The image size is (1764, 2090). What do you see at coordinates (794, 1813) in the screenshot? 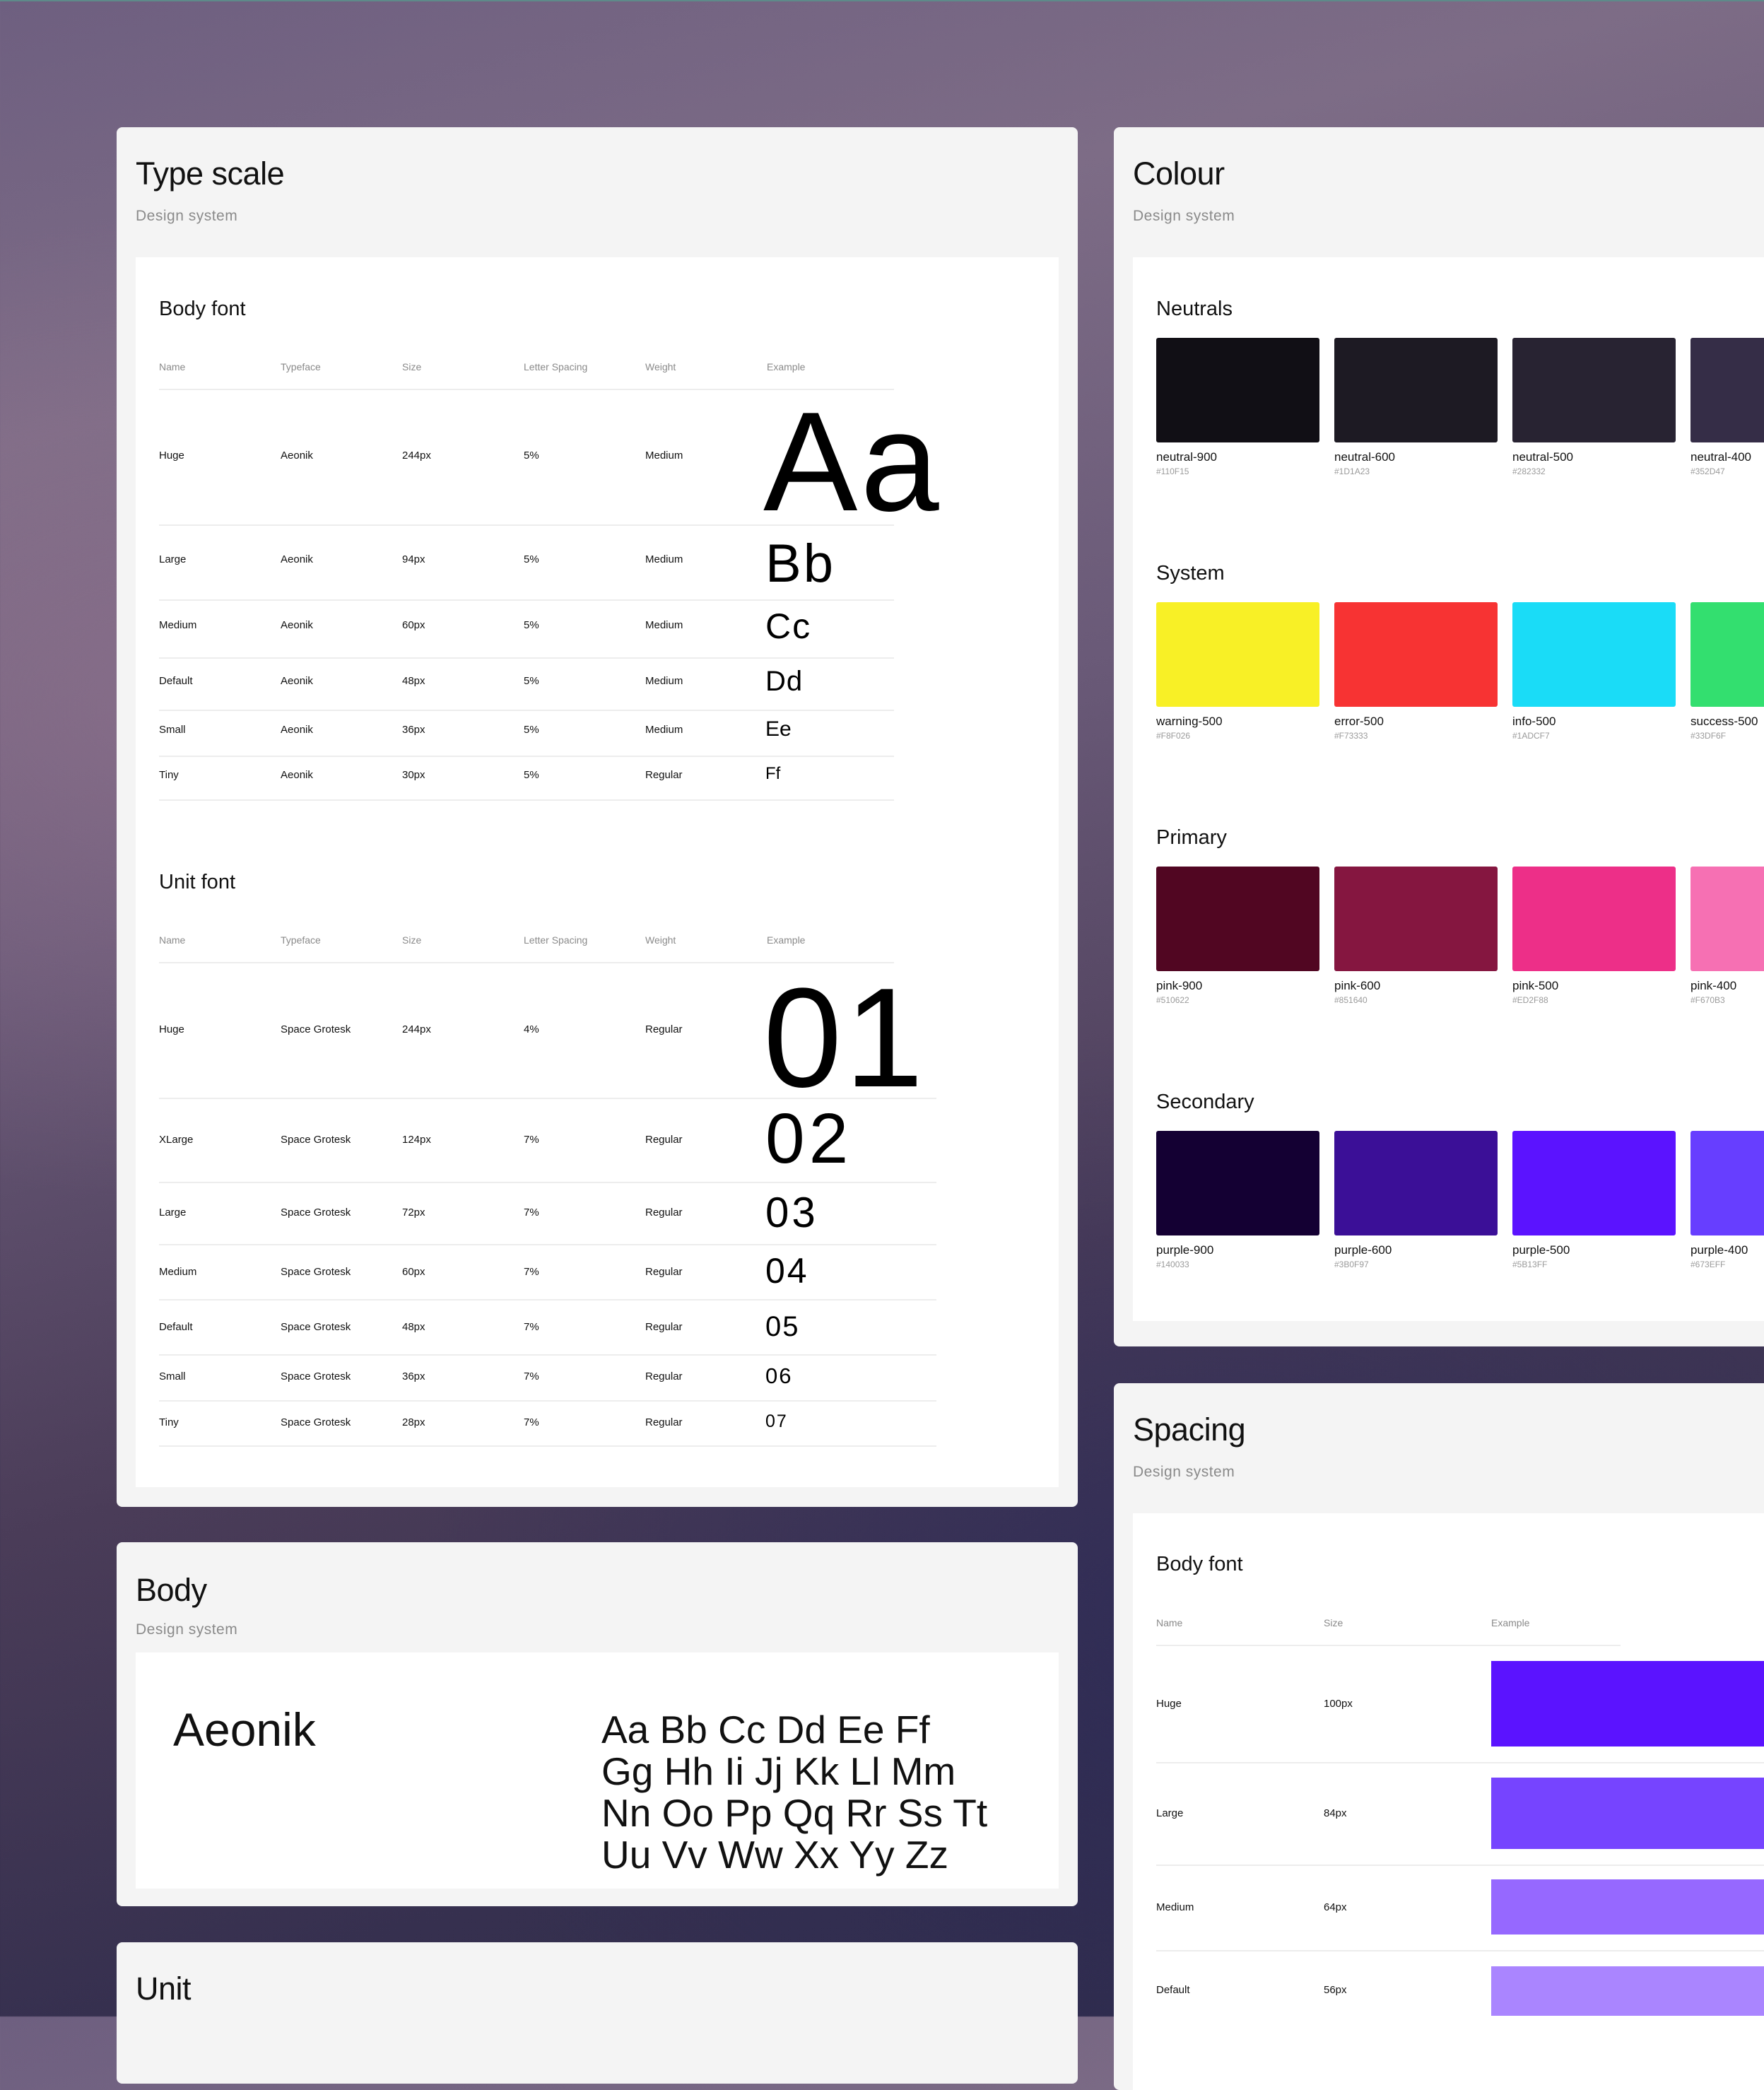
I see `alphabet-line: Nn Oo Pp Qq Rr Ss Tt` at bounding box center [794, 1813].